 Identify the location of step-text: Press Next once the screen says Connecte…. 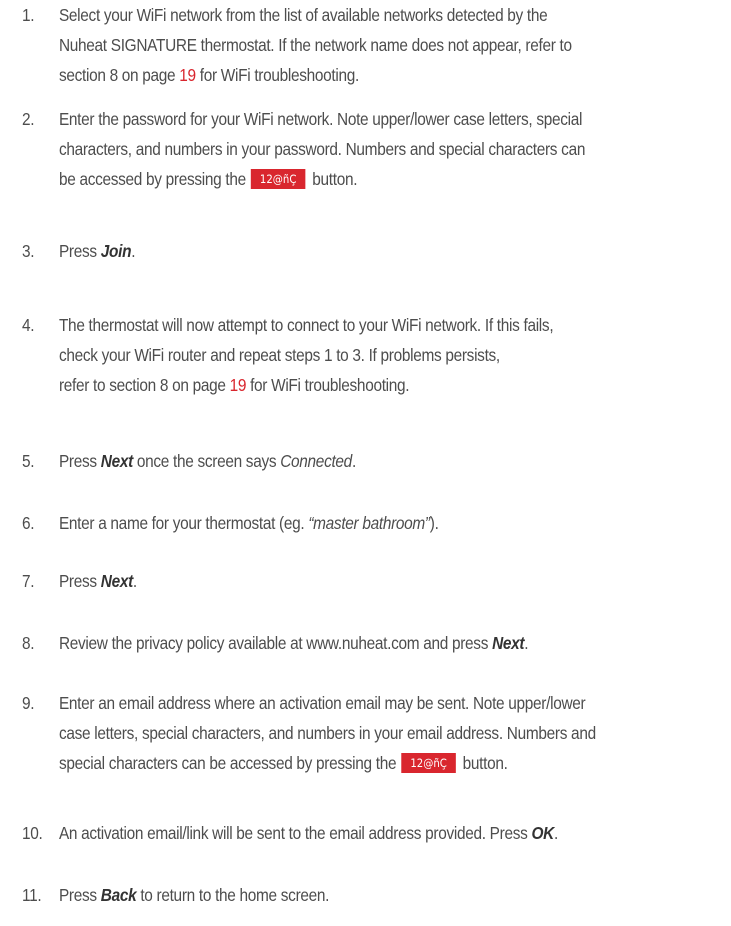
(395, 461).